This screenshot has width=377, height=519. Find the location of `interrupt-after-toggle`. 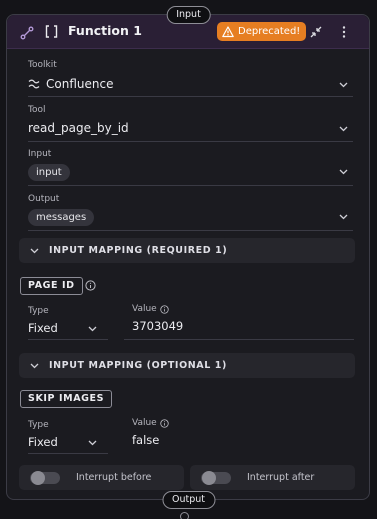

interrupt-after-toggle is located at coordinates (216, 478).